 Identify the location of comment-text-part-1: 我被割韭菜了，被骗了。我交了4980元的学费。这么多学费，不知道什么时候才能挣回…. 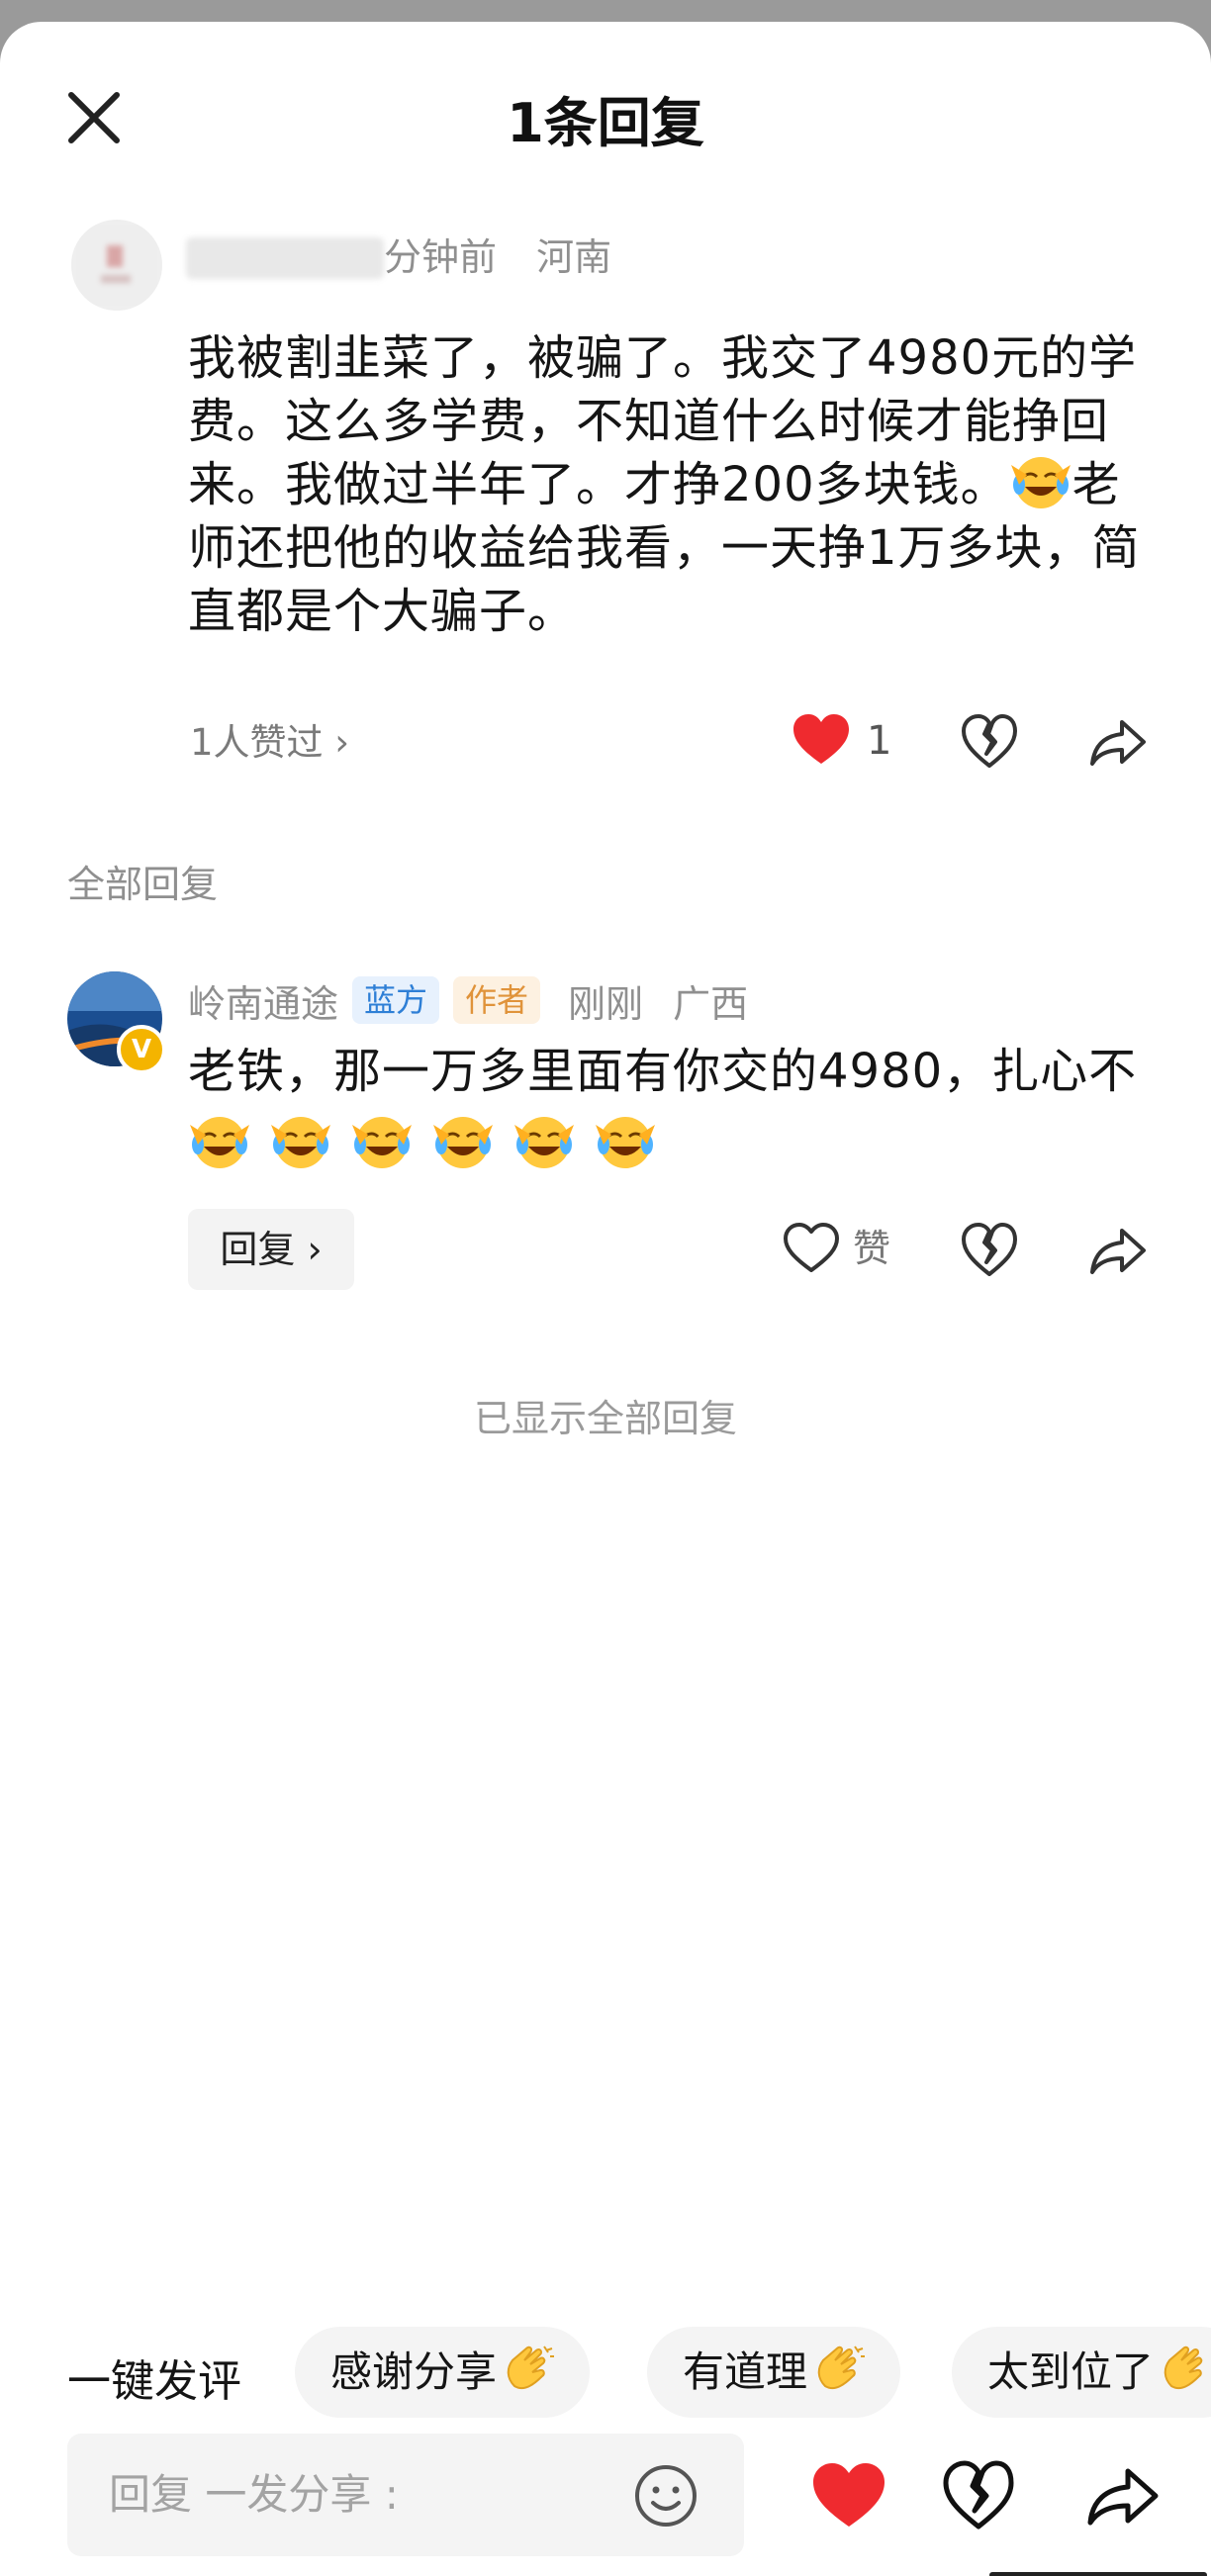
(663, 421).